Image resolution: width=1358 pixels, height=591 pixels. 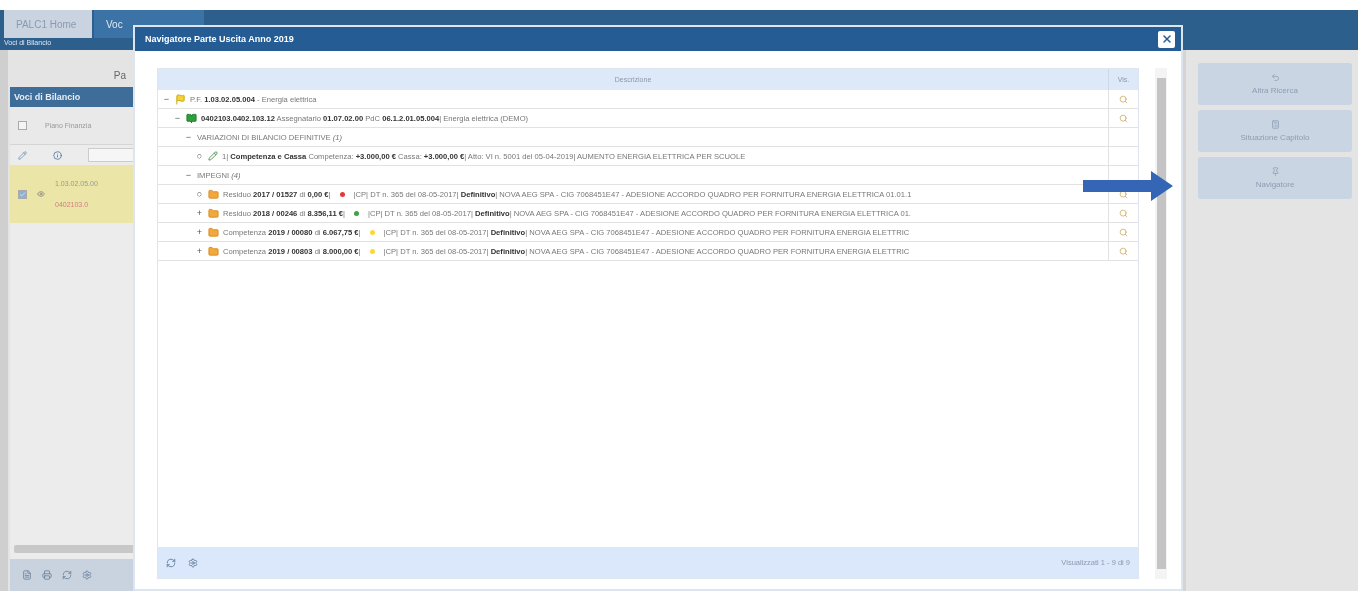 What do you see at coordinates (180, 99) in the screenshot?
I see `flag-icon` at bounding box center [180, 99].